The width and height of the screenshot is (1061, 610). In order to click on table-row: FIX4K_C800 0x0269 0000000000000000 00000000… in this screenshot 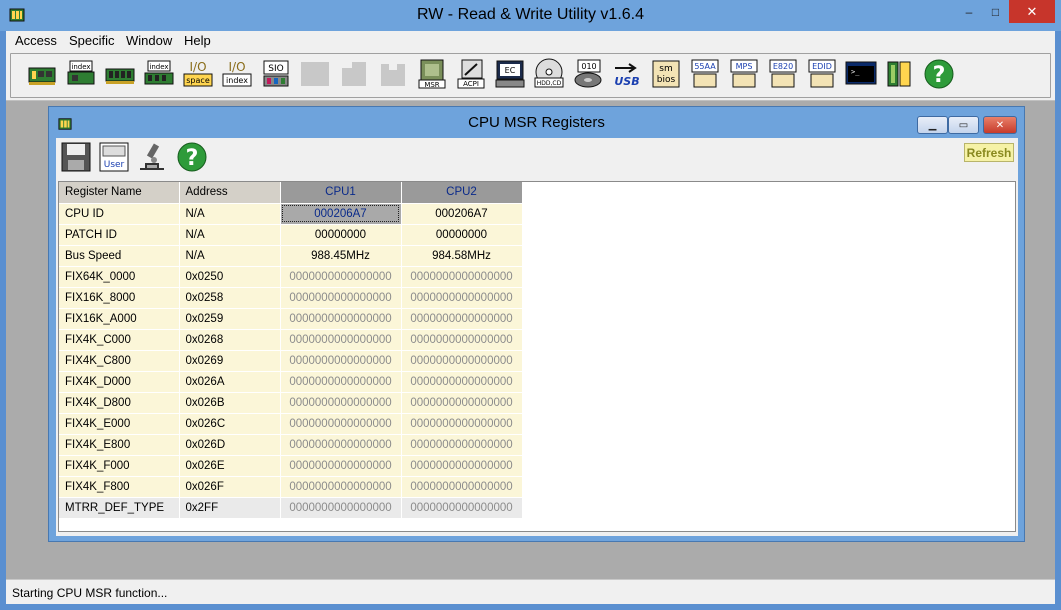, I will do `click(291, 361)`.